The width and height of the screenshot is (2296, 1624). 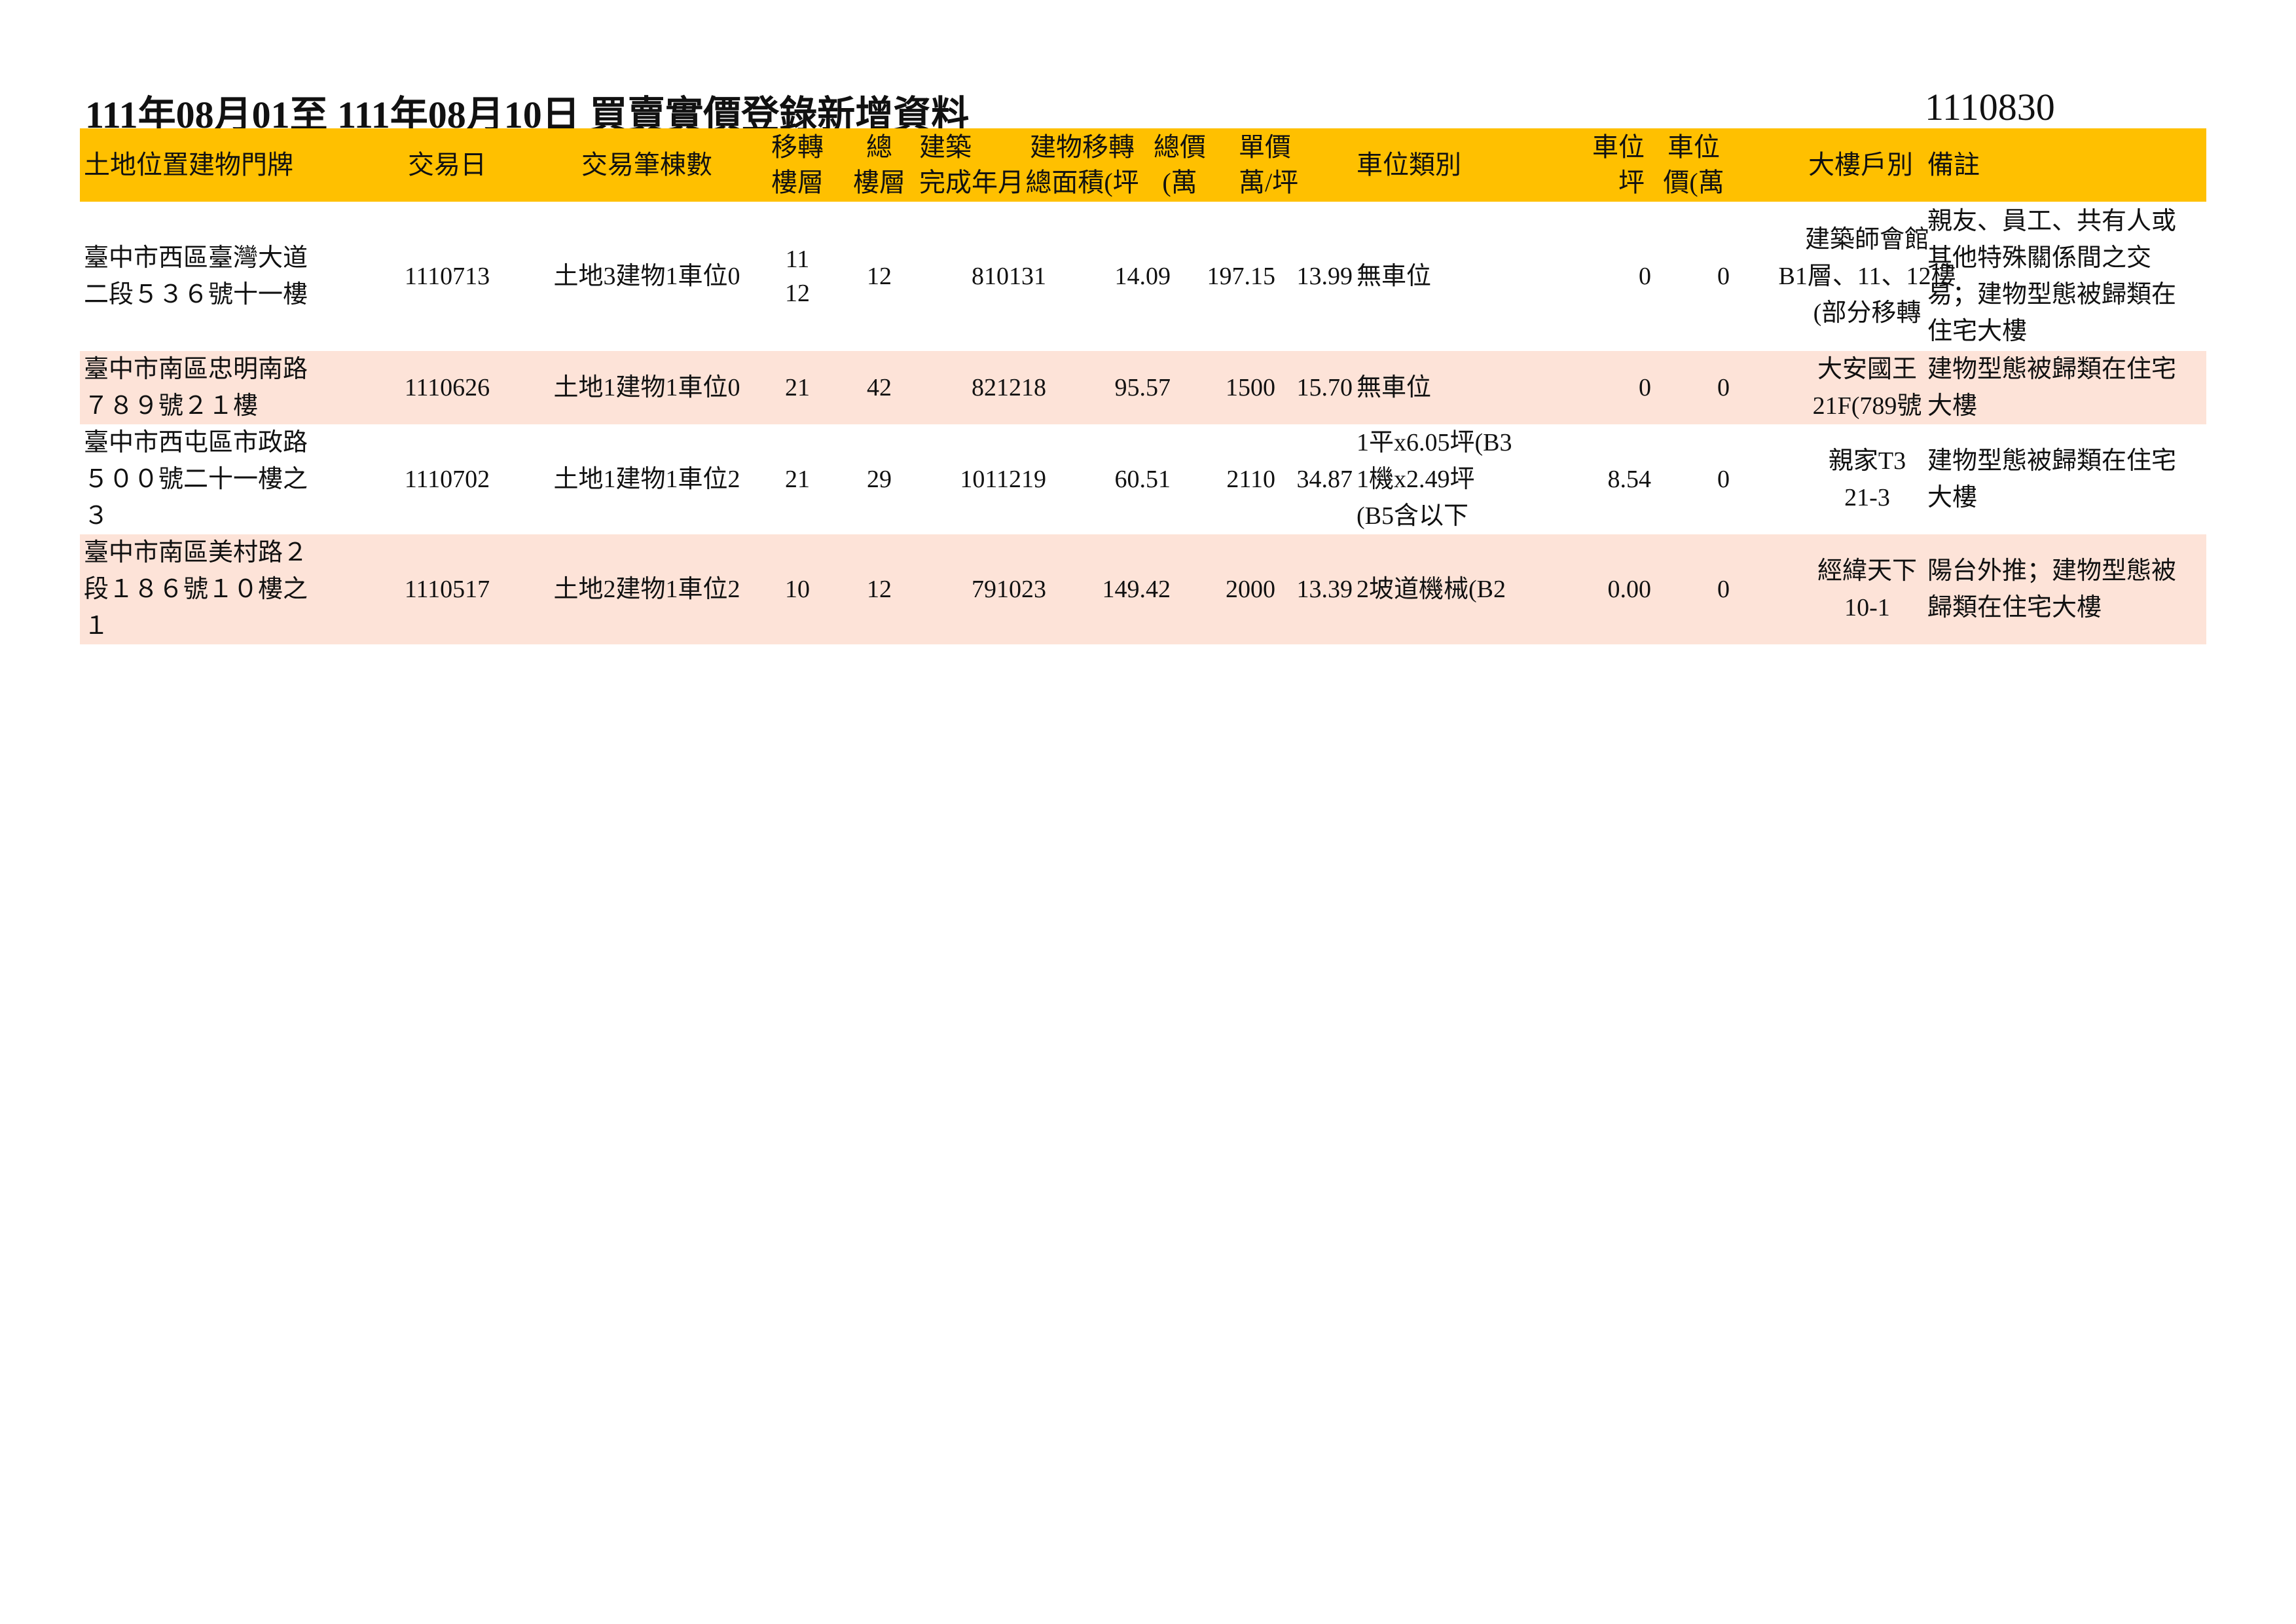 What do you see at coordinates (1003, 479) in the screenshot?
I see `cell-build-year: 1011219` at bounding box center [1003, 479].